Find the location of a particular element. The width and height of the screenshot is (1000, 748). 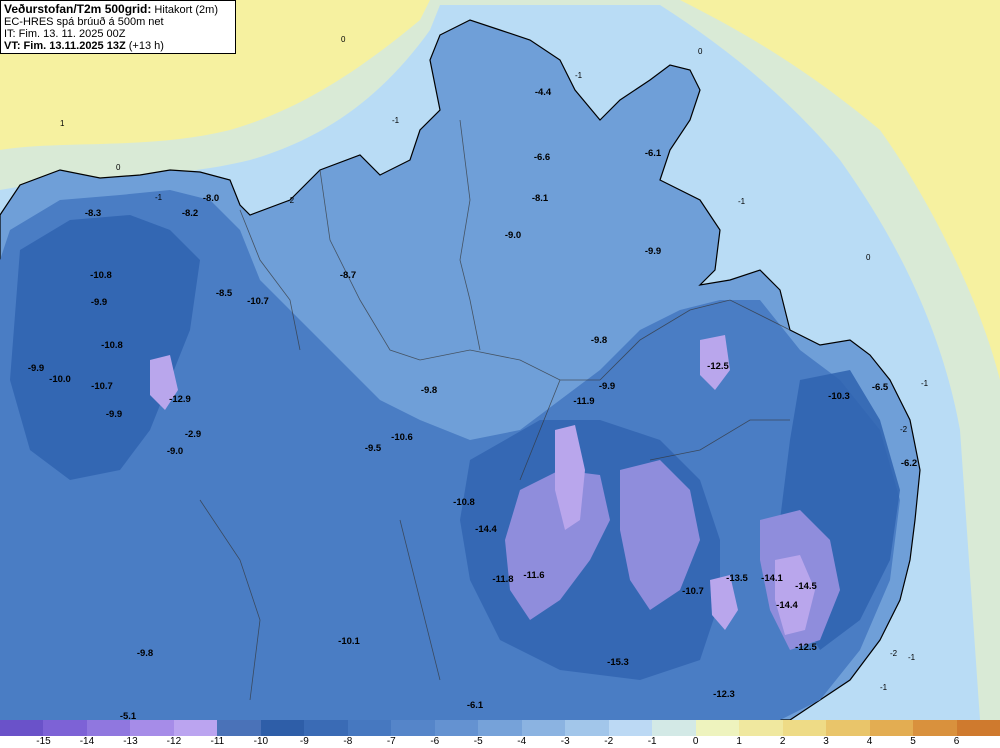

legend-tick-label: -9 is located at coordinates (304, 741).